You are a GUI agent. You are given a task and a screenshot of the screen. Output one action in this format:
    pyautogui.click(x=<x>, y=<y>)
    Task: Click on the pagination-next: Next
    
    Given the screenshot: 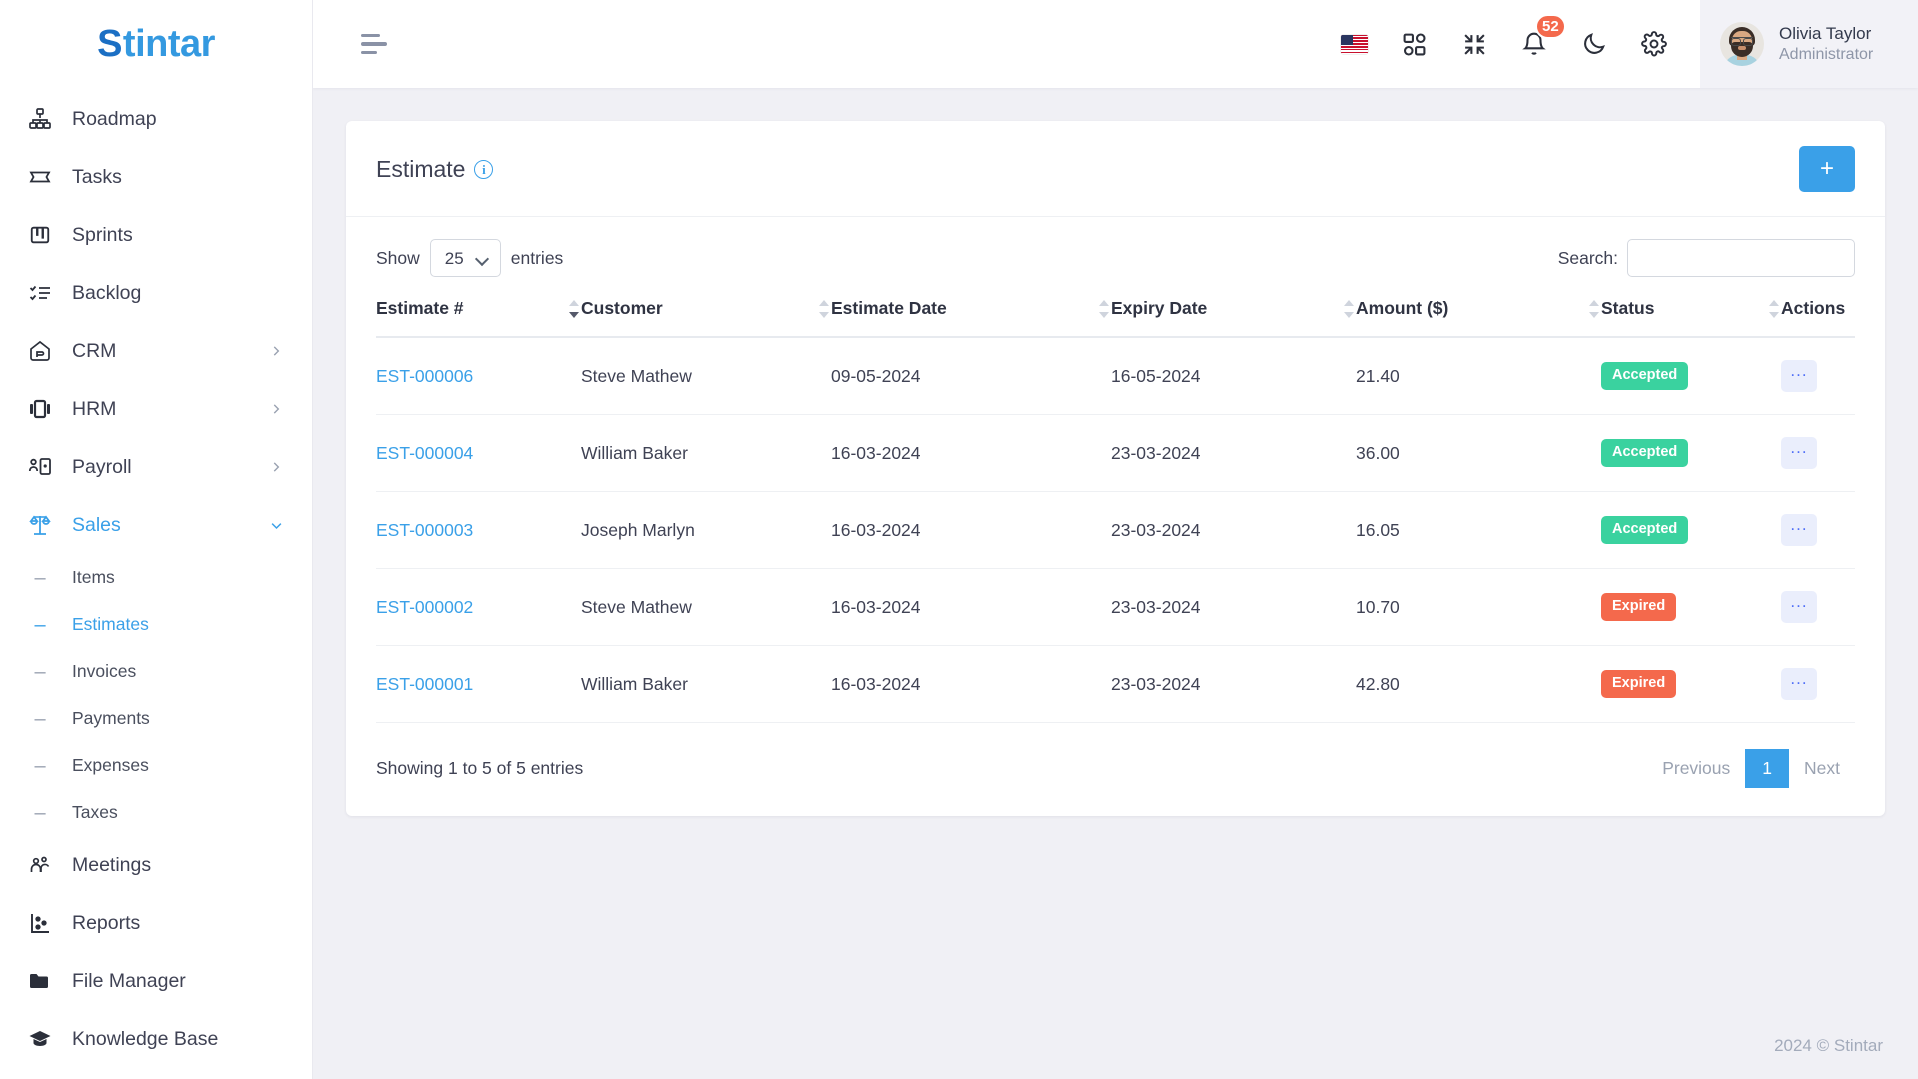 What is the action you would take?
    pyautogui.click(x=1822, y=768)
    